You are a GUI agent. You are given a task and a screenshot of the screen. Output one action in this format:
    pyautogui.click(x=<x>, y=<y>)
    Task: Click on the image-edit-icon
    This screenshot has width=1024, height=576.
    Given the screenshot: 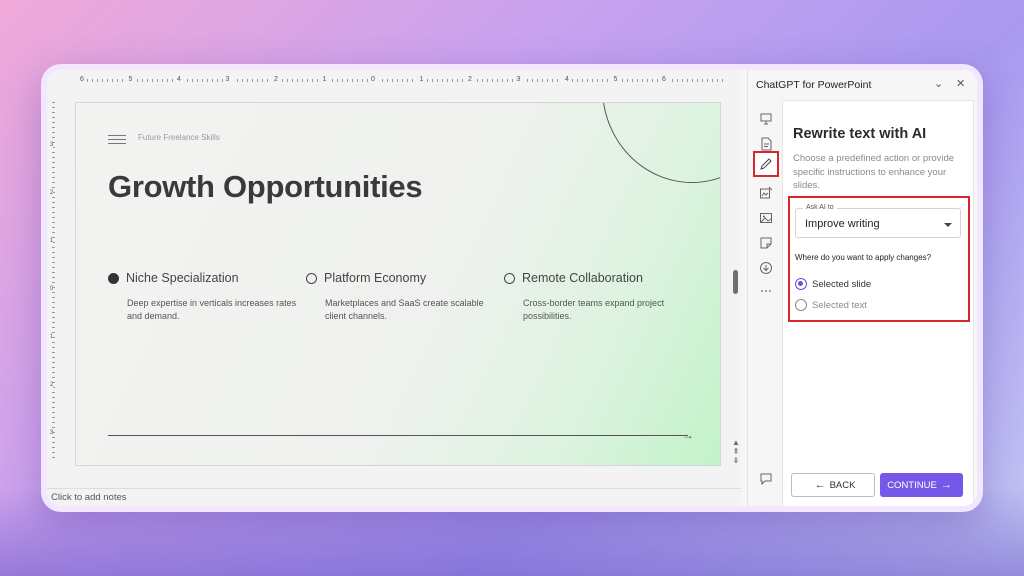 What is the action you would take?
    pyautogui.click(x=766, y=193)
    